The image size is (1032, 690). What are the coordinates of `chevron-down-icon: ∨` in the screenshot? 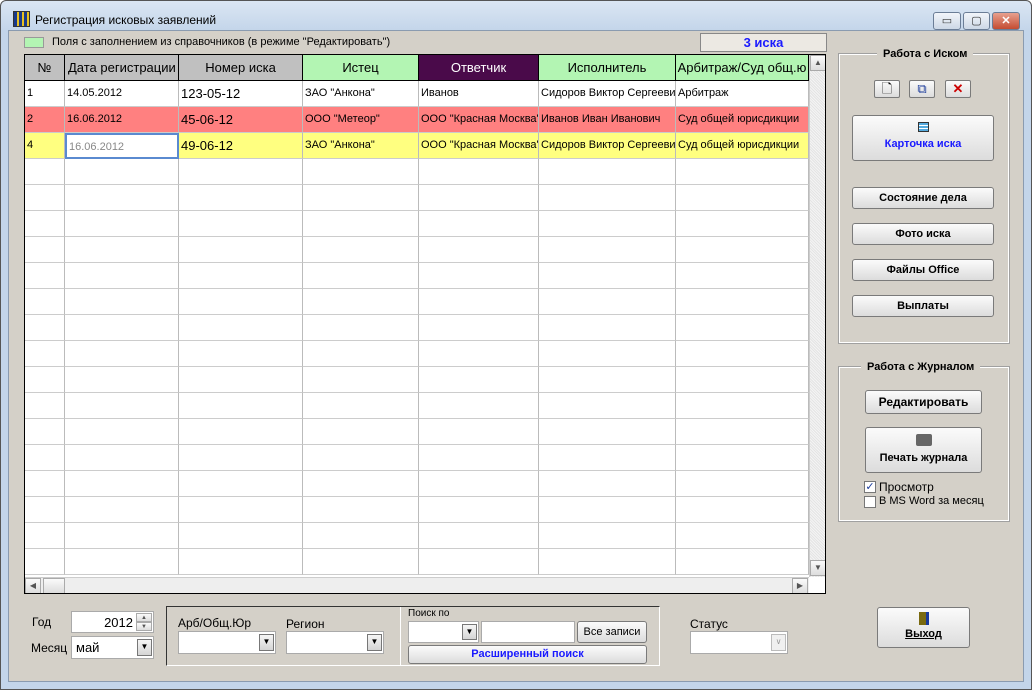 It's located at (778, 642).